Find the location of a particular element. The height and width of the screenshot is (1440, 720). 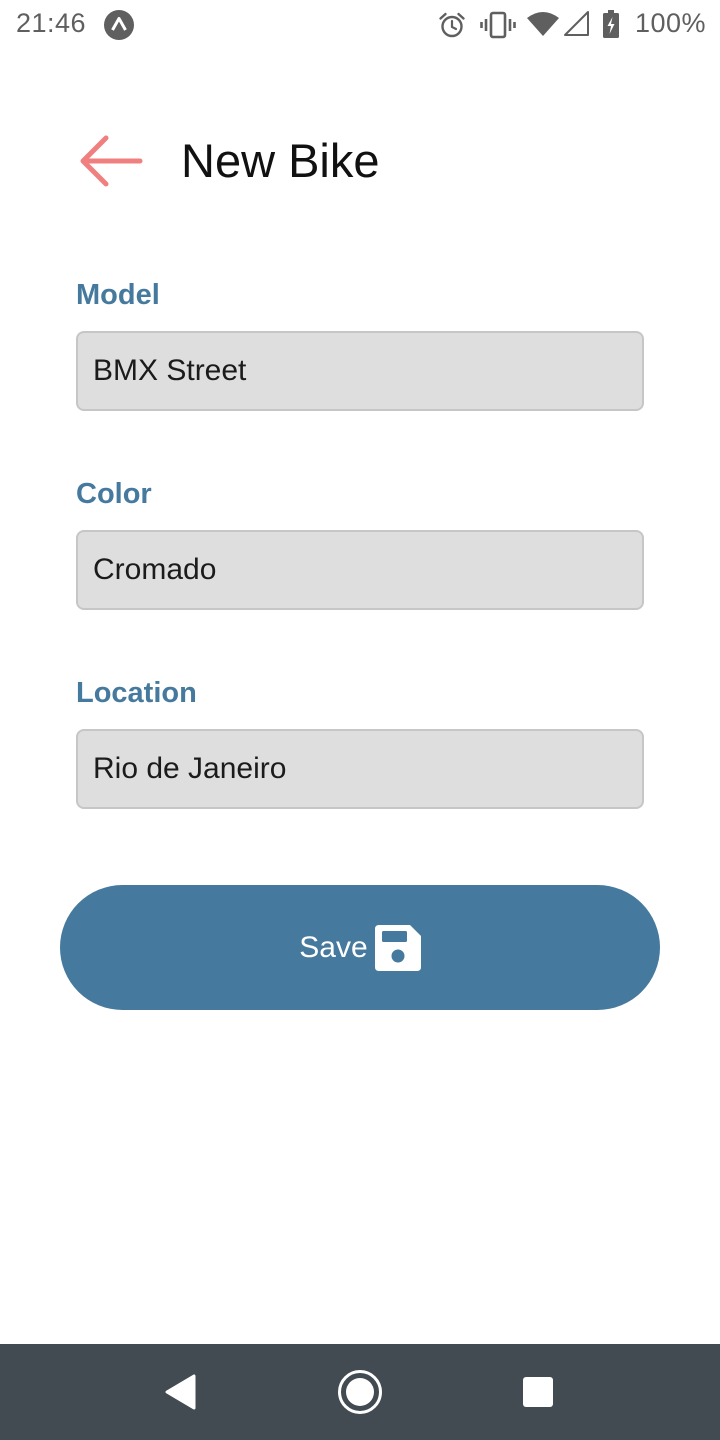

vibrate-icon is located at coordinates (498, 25).